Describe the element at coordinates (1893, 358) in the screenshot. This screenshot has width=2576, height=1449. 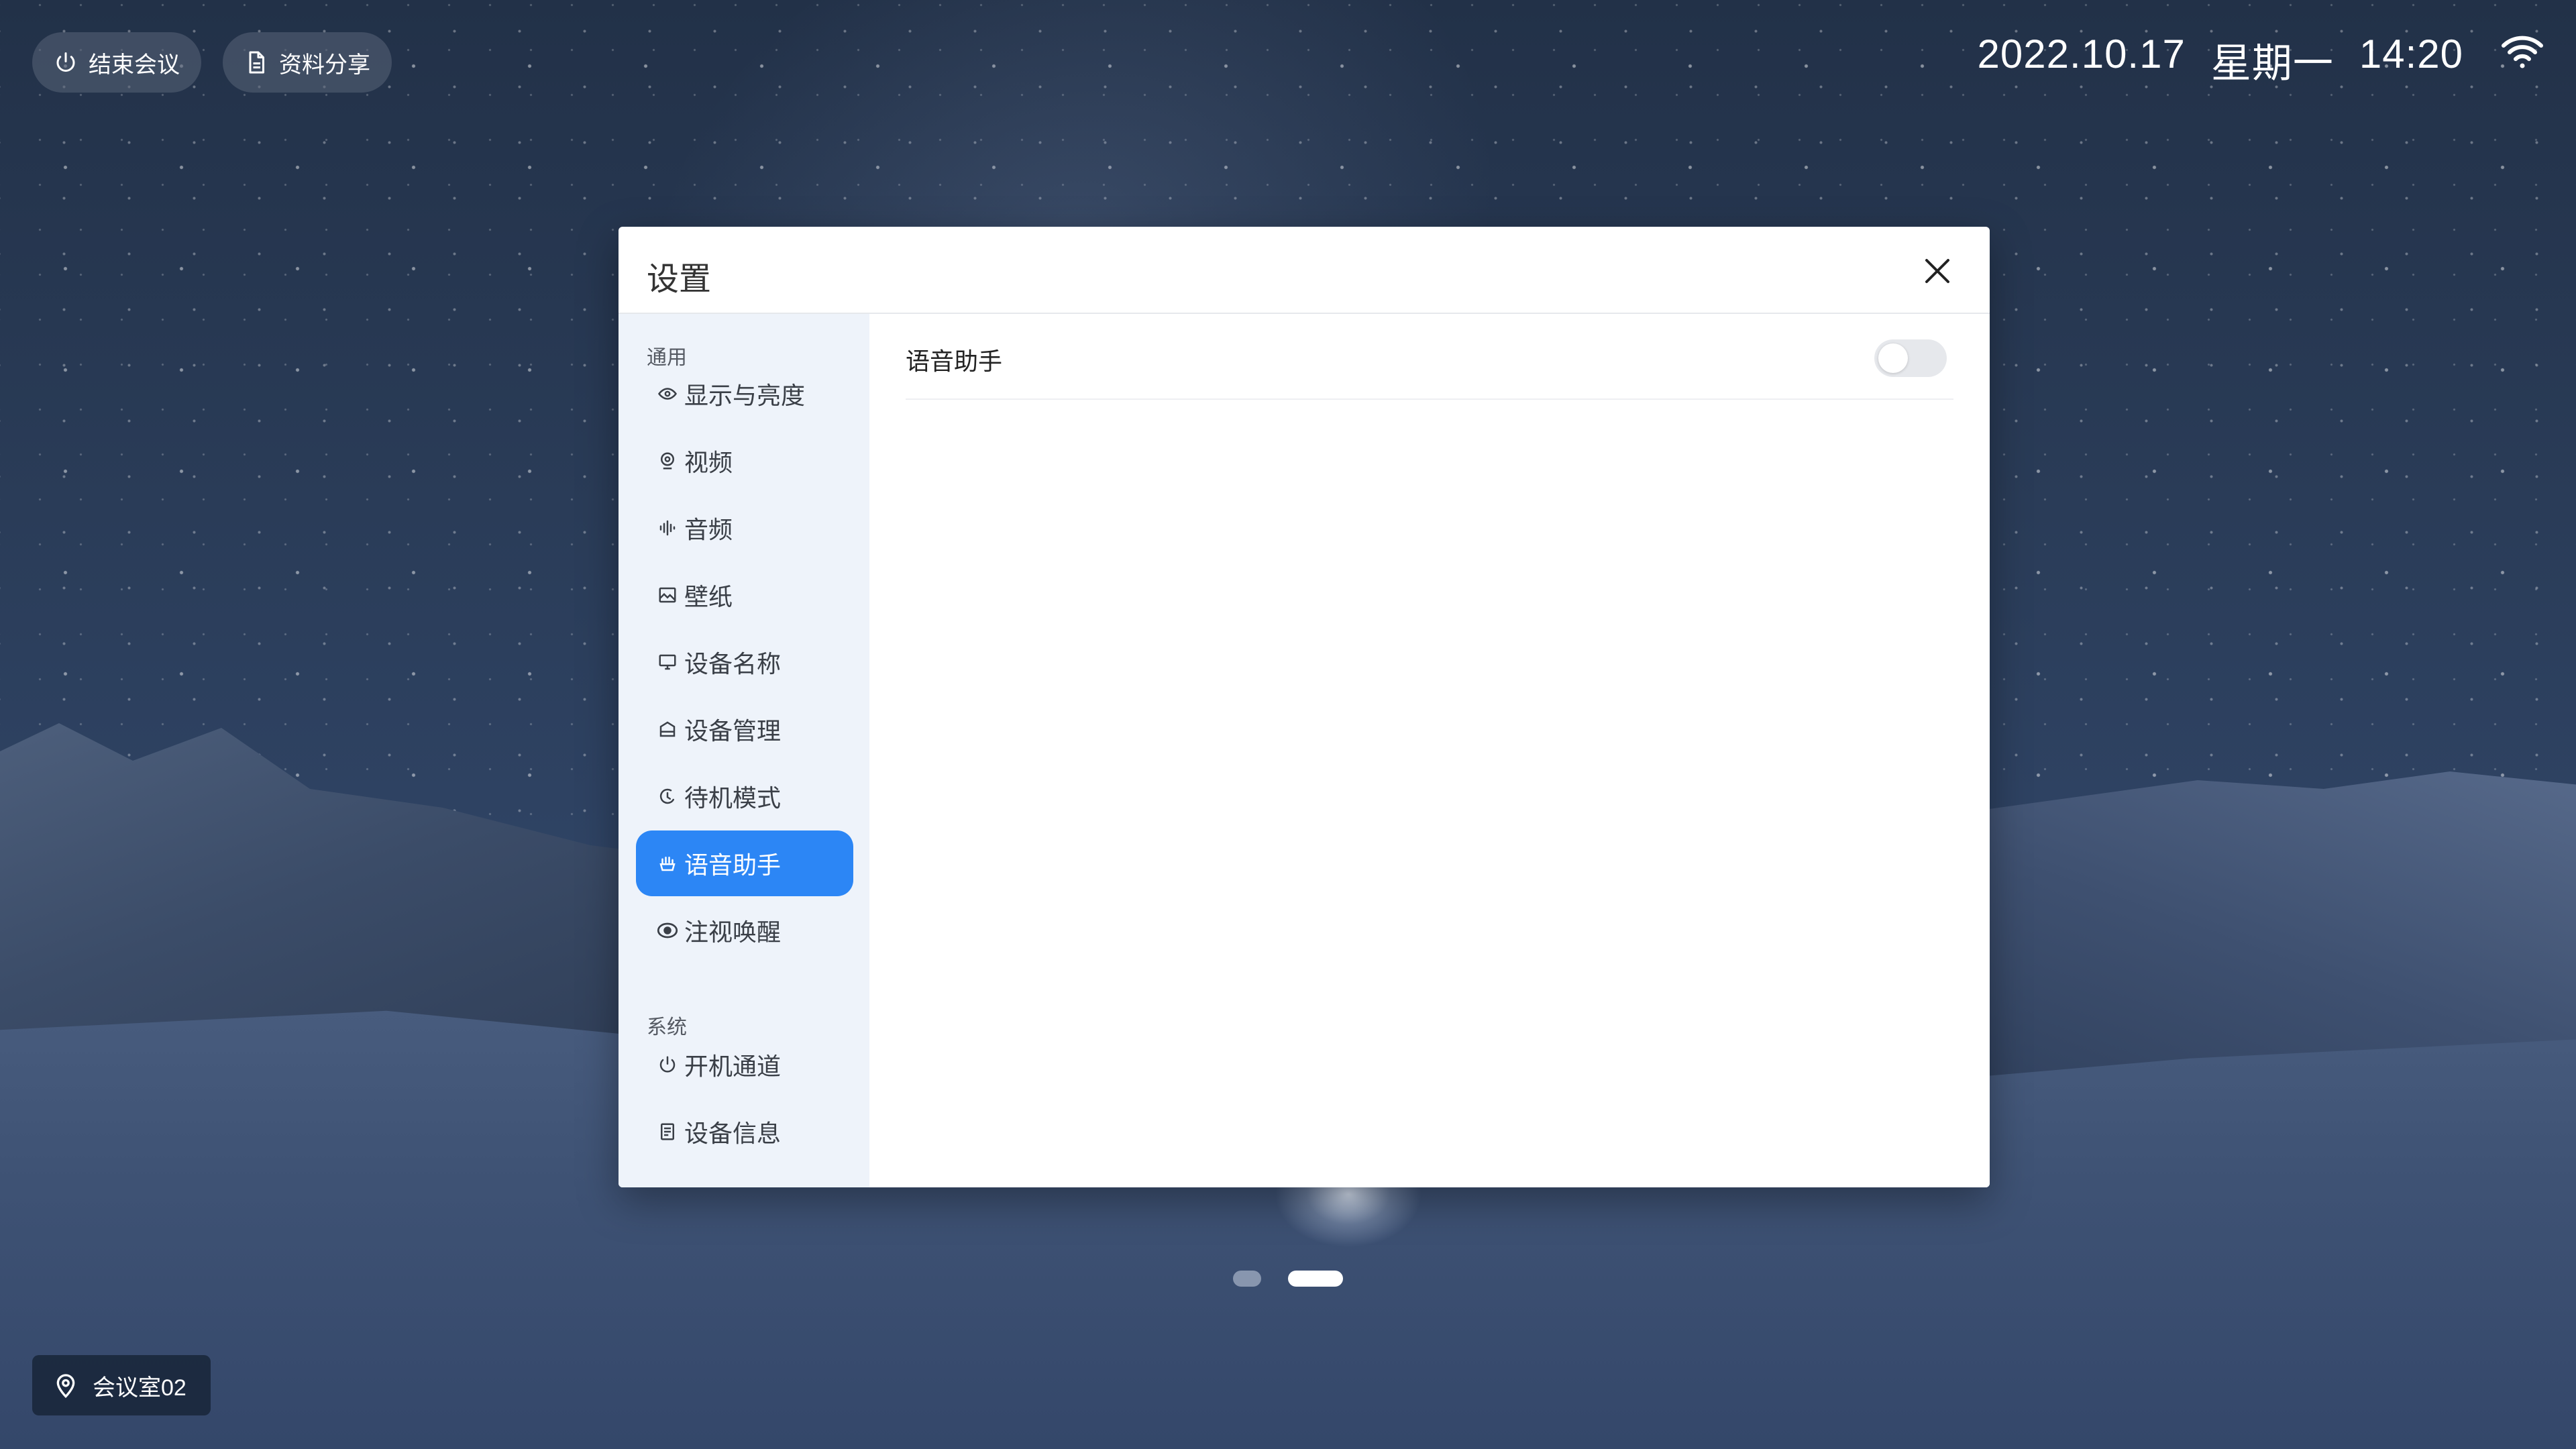
I see `toggle-knob` at that location.